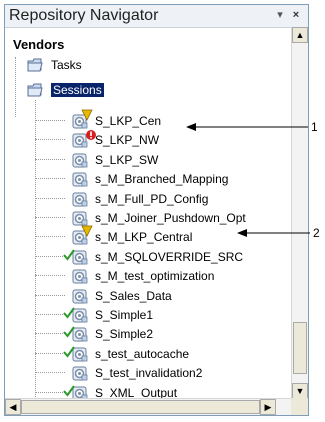 The width and height of the screenshot is (325, 422). I want to click on folder-open-icon, so click(35, 90).